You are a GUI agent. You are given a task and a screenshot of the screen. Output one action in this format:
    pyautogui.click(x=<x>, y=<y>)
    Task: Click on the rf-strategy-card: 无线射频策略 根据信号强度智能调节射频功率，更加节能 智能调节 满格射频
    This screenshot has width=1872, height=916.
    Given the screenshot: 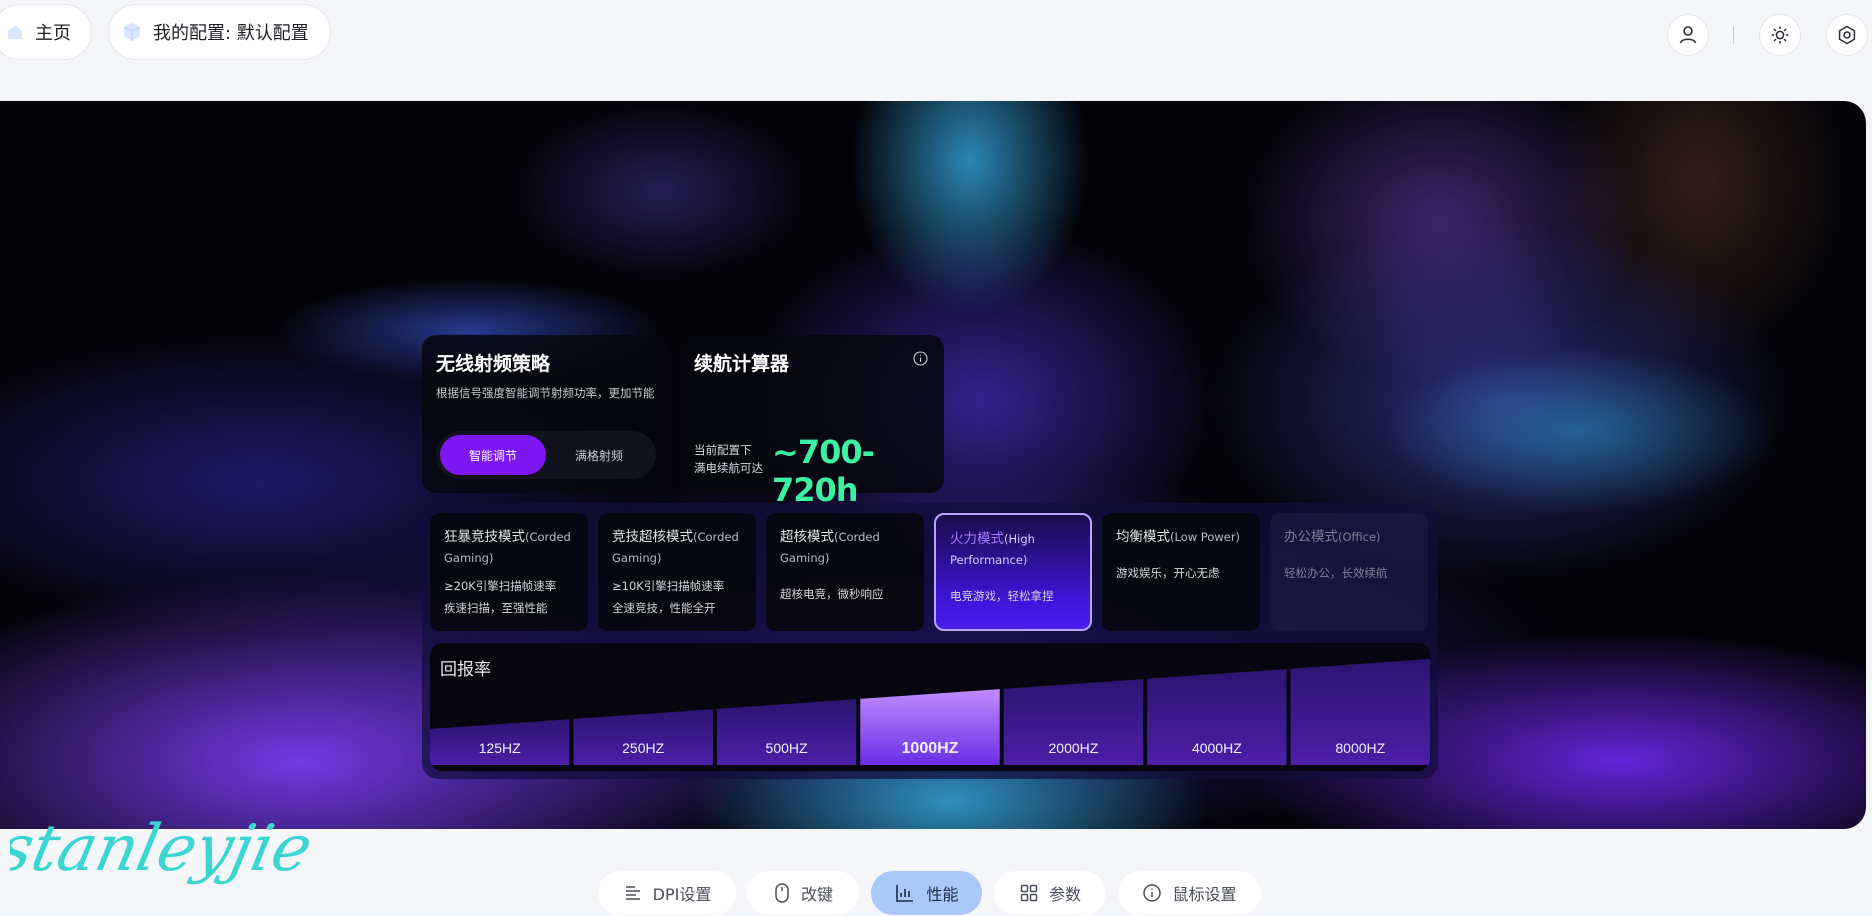 What is the action you would take?
    pyautogui.click(x=546, y=414)
    